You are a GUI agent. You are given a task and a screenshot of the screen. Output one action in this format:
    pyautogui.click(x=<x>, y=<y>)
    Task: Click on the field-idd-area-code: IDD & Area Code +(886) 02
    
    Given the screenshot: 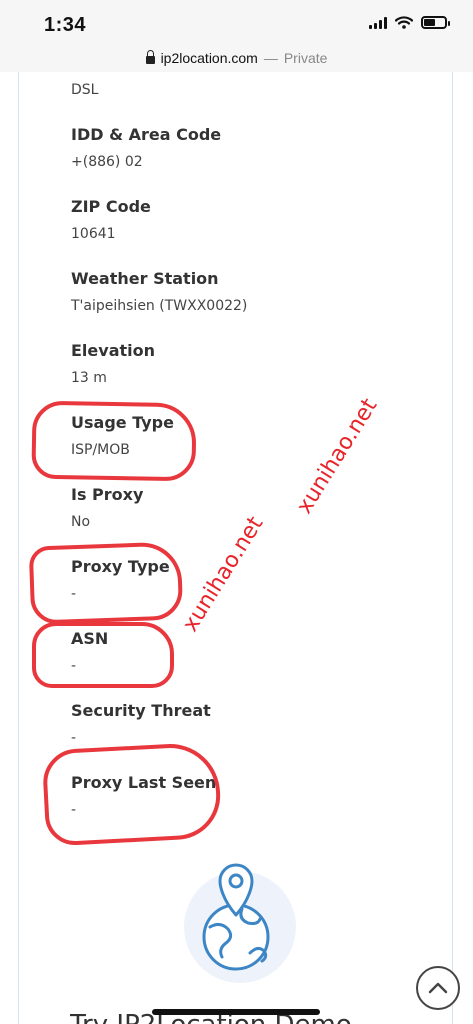 What is the action you would take?
    pyautogui.click(x=236, y=147)
    